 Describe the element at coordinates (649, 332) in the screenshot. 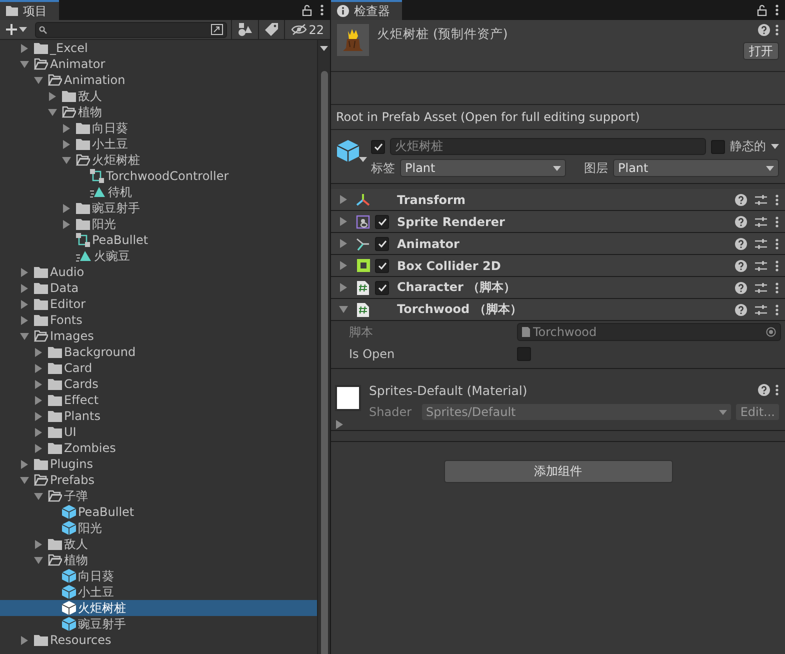

I see `script-field: Torchwood` at that location.